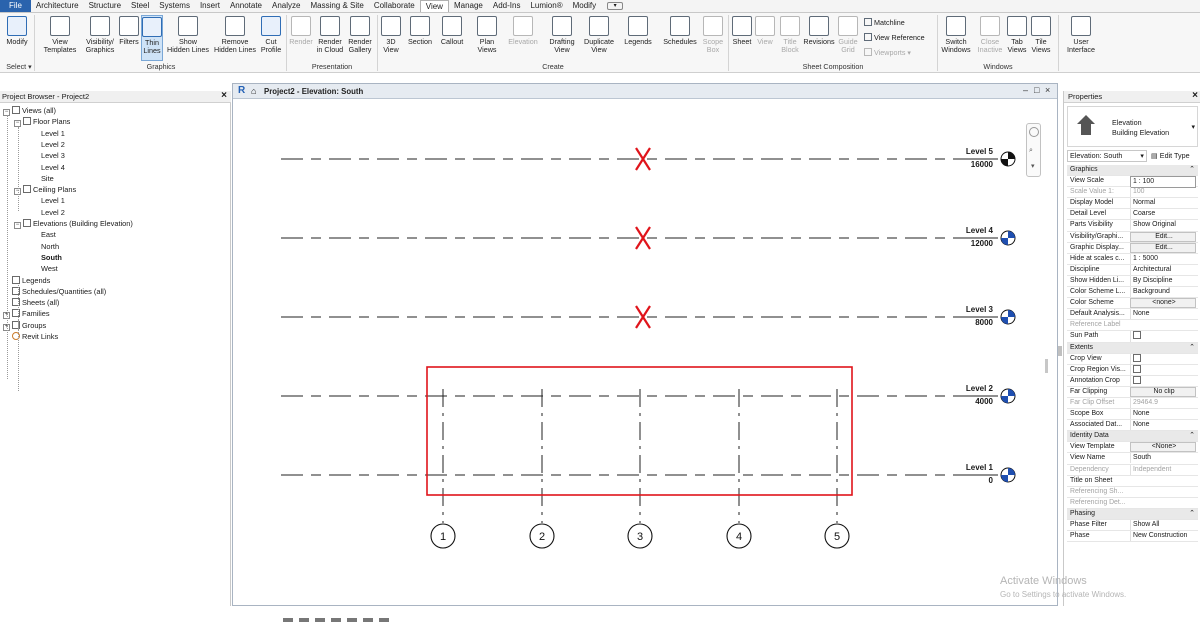 The height and width of the screenshot is (624, 1200). I want to click on property-value: New Construction, so click(1163, 536).